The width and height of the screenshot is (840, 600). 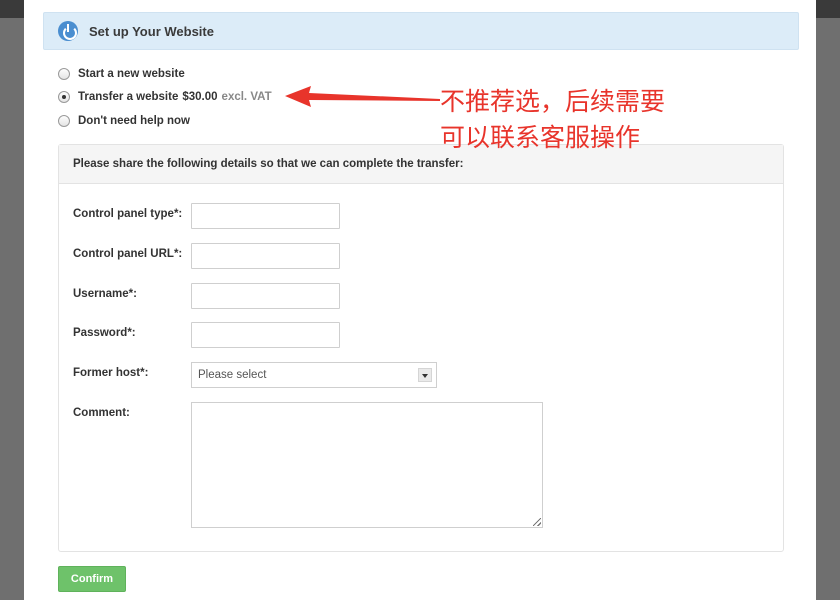 I want to click on annotation-note: 不推荐选，后续需要 可以联系客服操作, so click(x=552, y=120).